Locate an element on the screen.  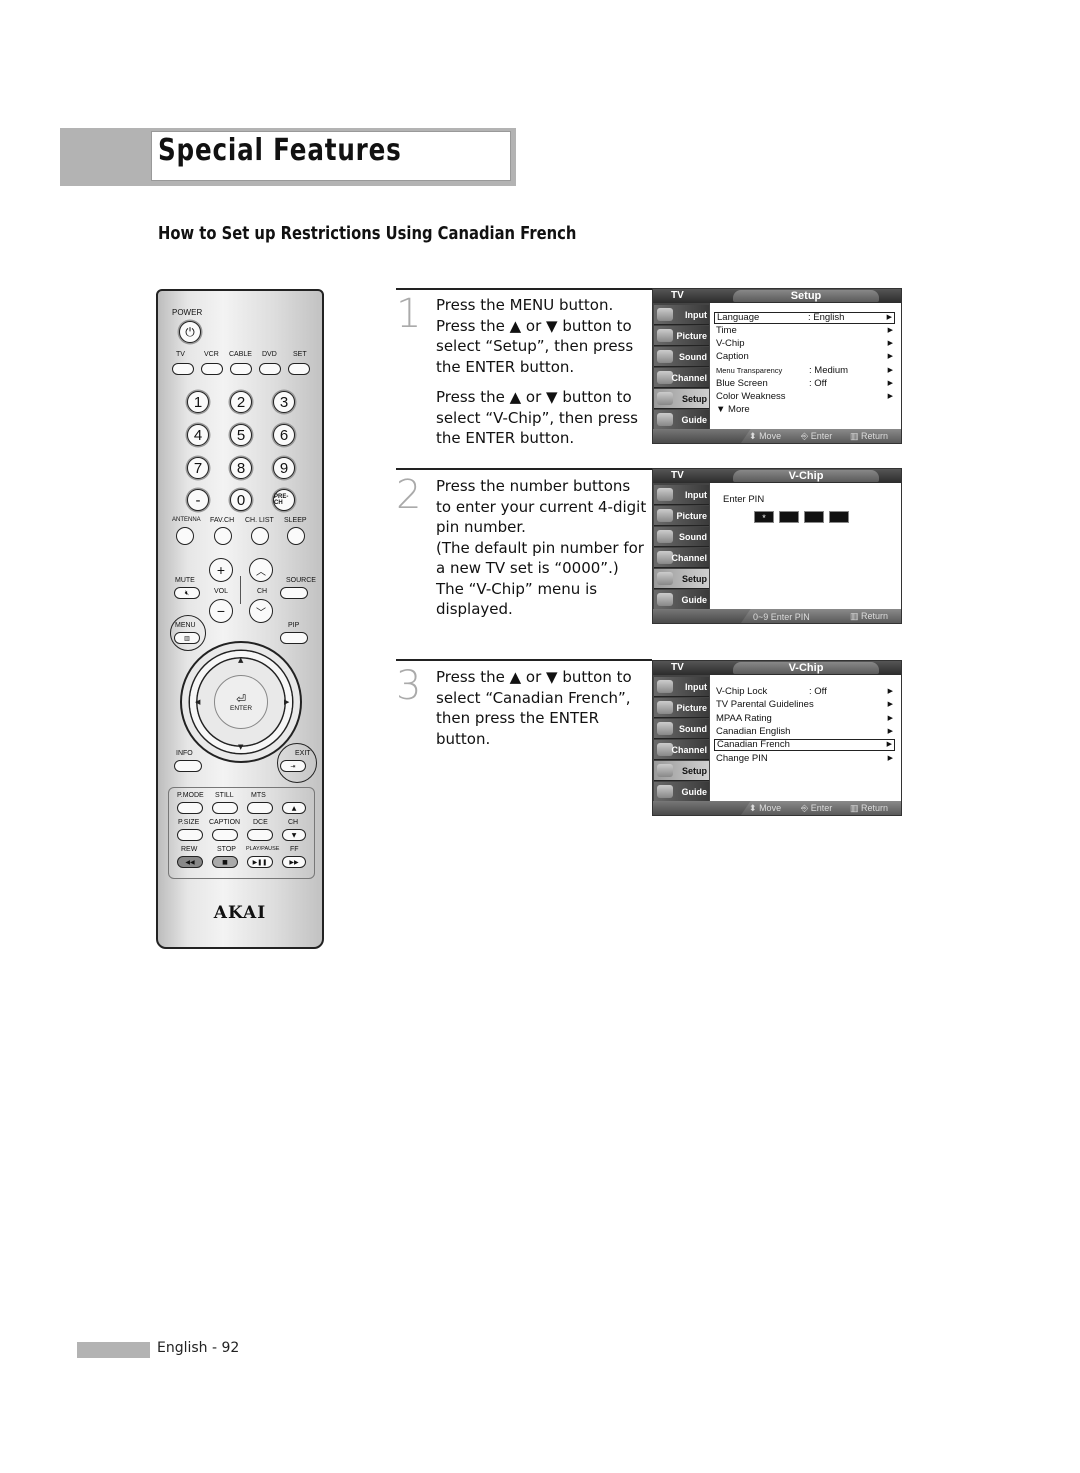
brand-logo: AKAI is located at coordinates (240, 913).